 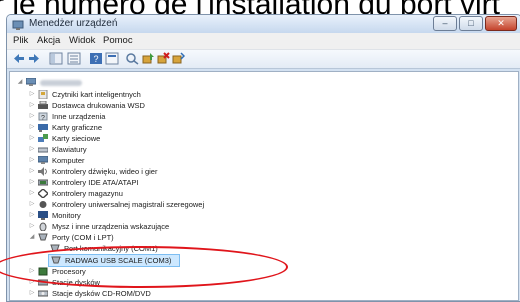 What do you see at coordinates (43, 127) in the screenshot?
I see `display-adapter-icon` at bounding box center [43, 127].